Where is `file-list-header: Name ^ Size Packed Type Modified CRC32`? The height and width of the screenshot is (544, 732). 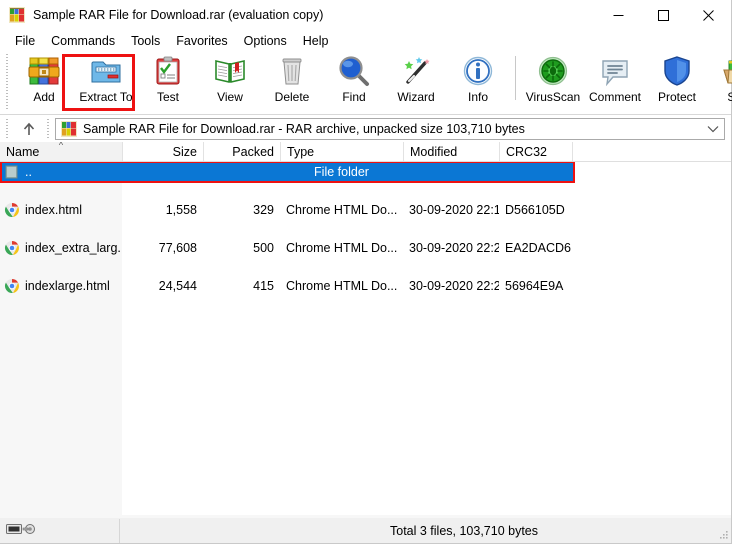
file-list-header: Name ^ Size Packed Type Modified CRC32 is located at coordinates (365, 152).